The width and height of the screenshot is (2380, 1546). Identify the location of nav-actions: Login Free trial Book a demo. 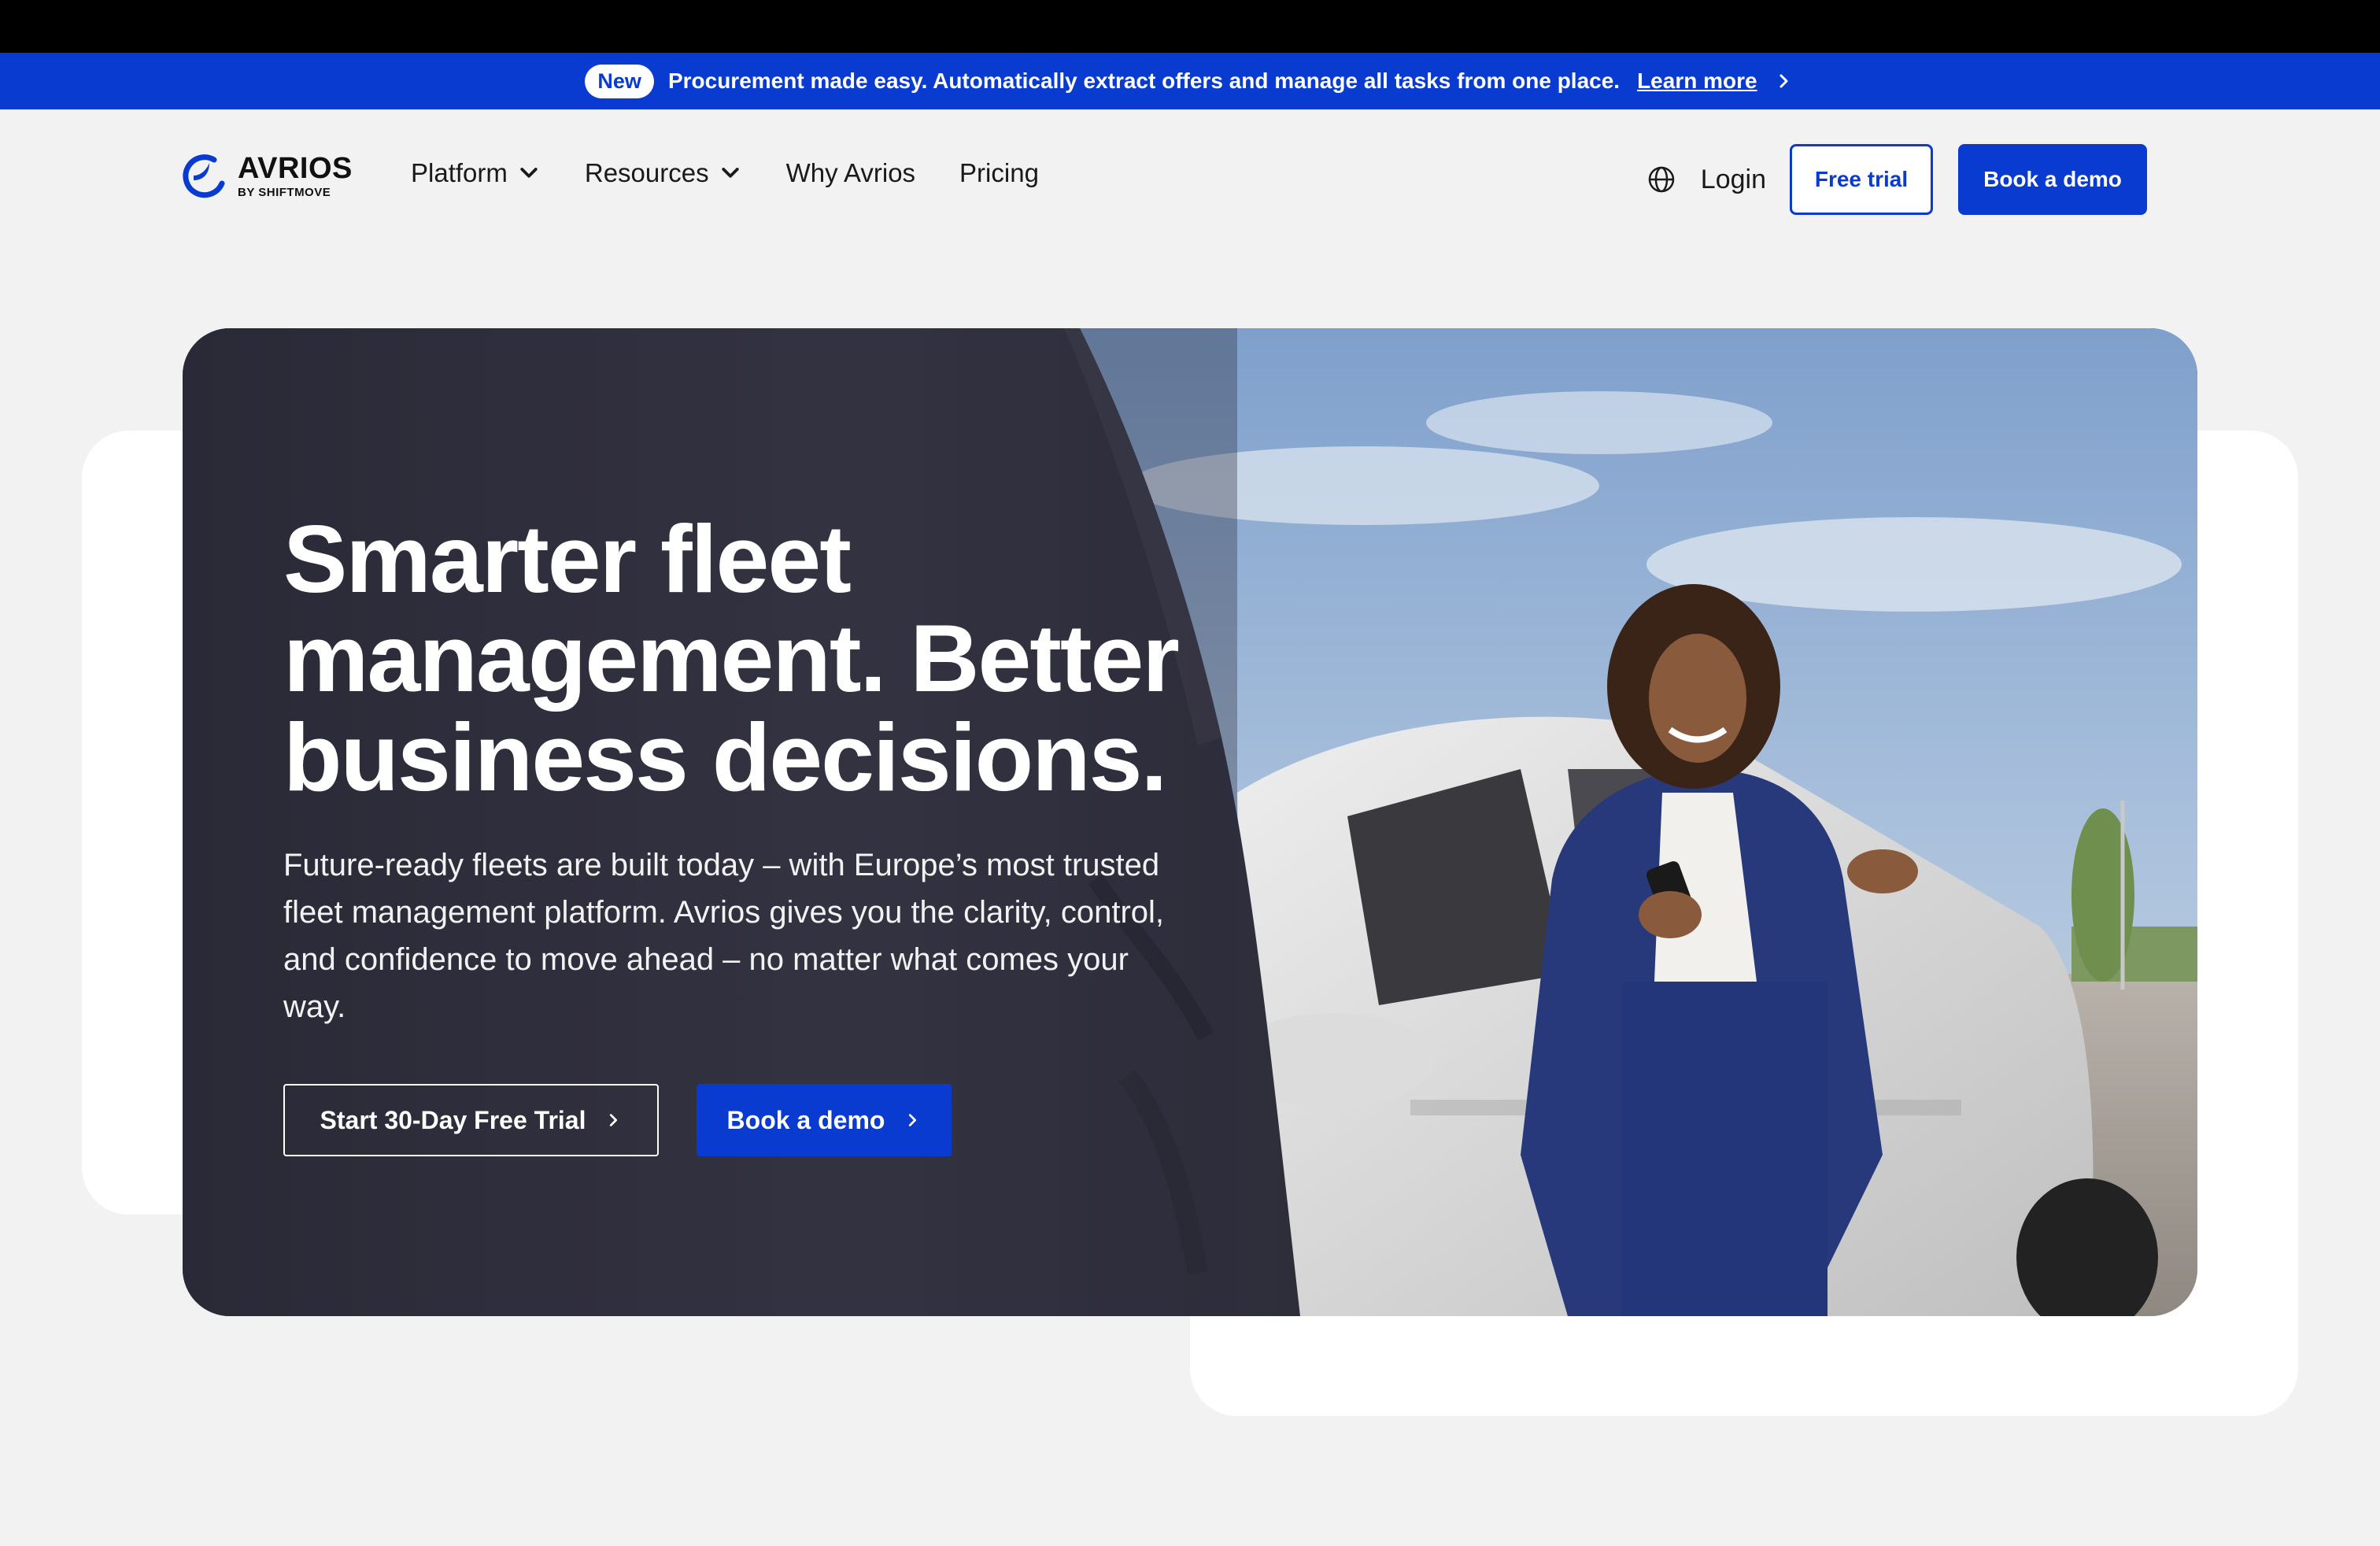
(1896, 180).